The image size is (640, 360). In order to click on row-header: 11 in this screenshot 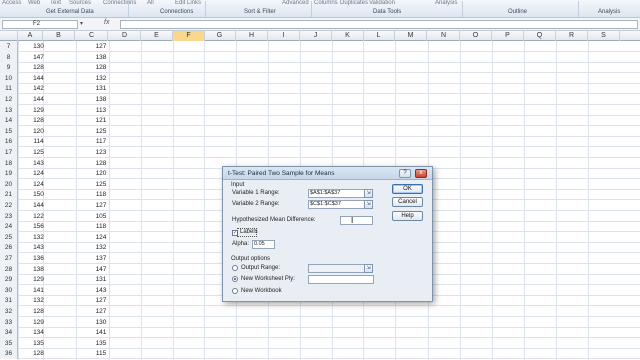, I will do `click(9, 89)`.